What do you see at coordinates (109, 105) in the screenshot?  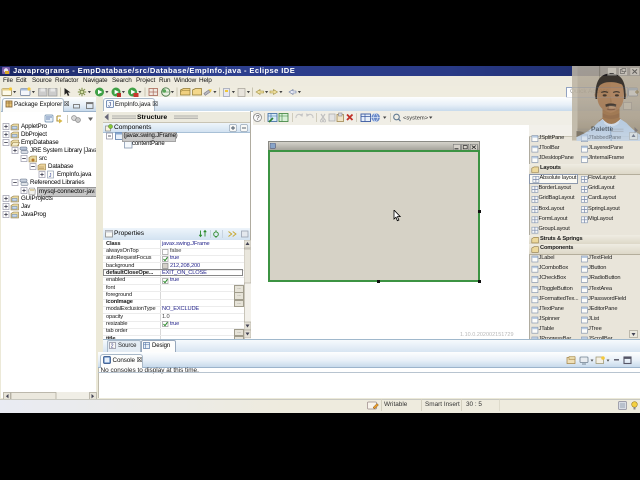 I see `svg-text: J` at bounding box center [109, 105].